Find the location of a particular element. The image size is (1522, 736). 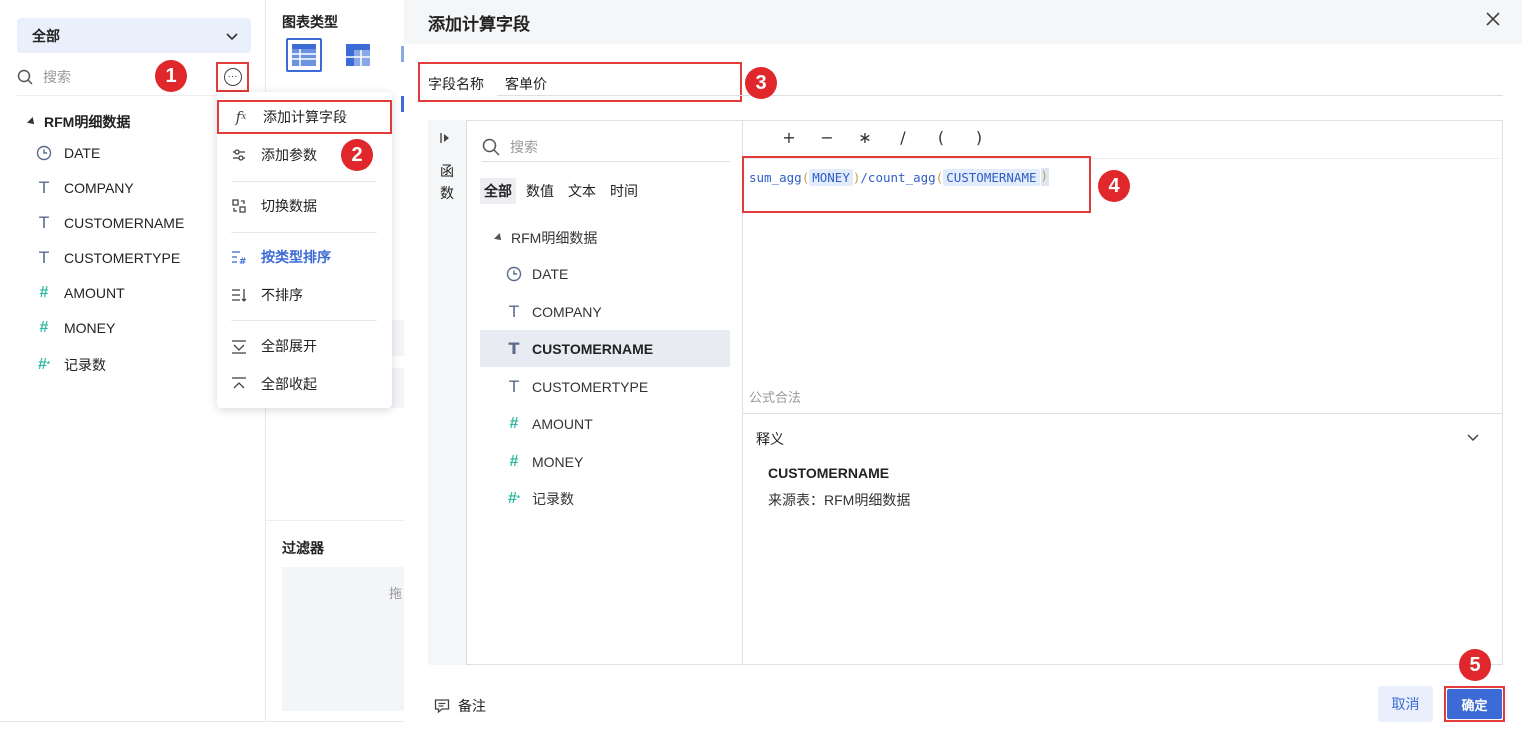

tab-all: 全部 is located at coordinates (498, 191).